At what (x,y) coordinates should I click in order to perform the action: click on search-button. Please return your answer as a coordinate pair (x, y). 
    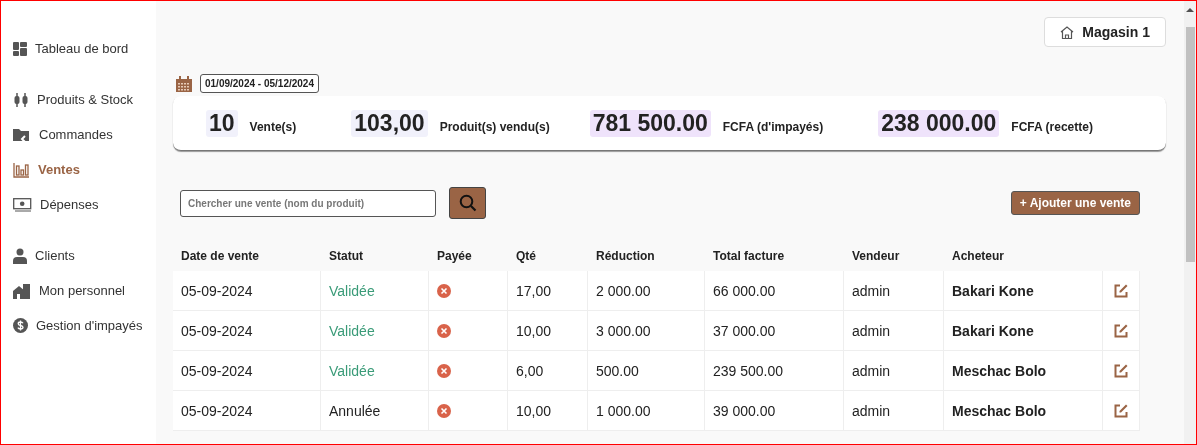
    Looking at the image, I should click on (467, 203).